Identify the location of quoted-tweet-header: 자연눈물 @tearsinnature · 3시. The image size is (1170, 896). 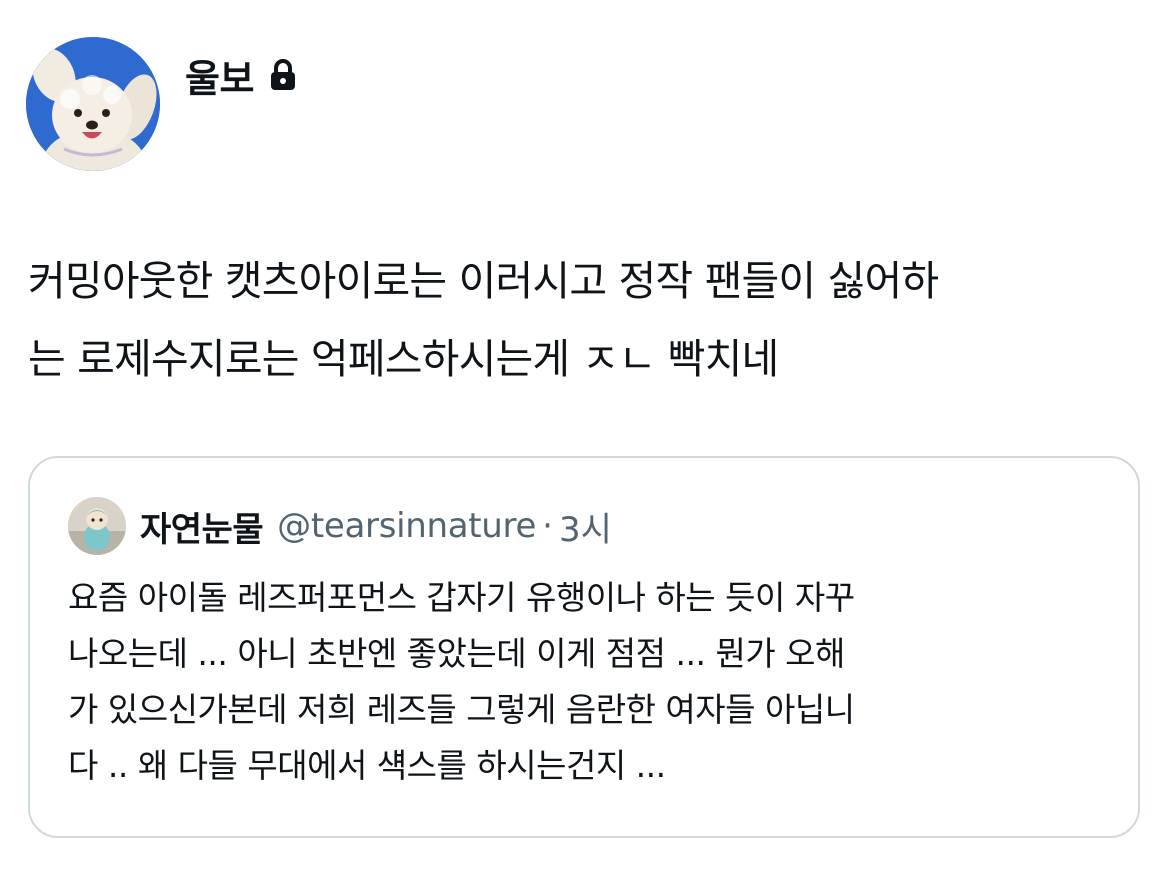
(340, 526).